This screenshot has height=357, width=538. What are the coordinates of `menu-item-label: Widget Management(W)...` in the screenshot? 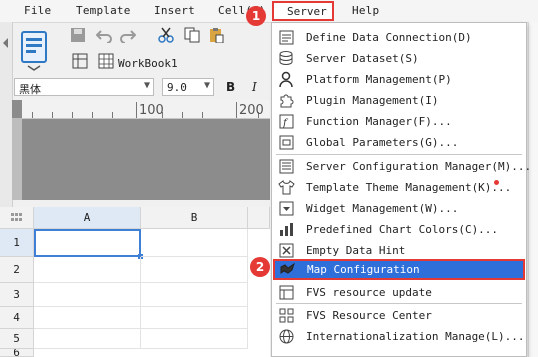 It's located at (382, 208).